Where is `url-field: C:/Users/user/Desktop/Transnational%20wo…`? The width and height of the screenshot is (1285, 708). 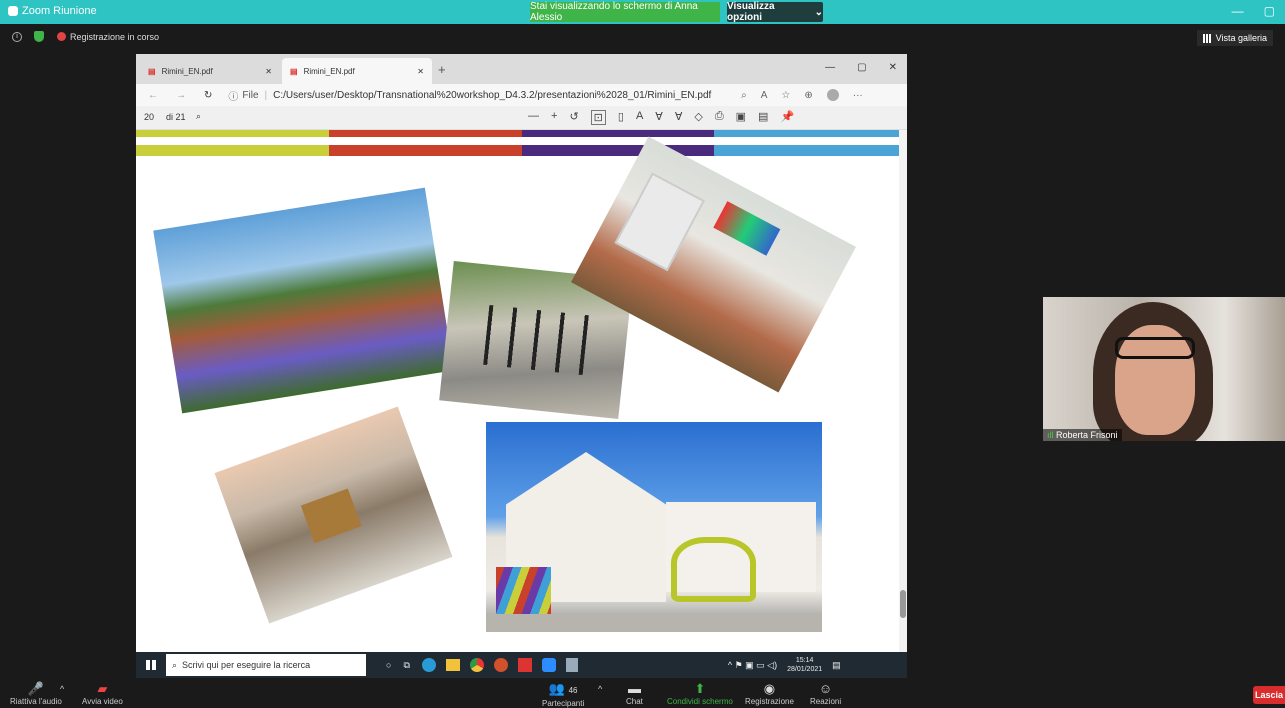
url-field: C:/Users/user/Desktop/Transnational%20wo… is located at coordinates (493, 95).